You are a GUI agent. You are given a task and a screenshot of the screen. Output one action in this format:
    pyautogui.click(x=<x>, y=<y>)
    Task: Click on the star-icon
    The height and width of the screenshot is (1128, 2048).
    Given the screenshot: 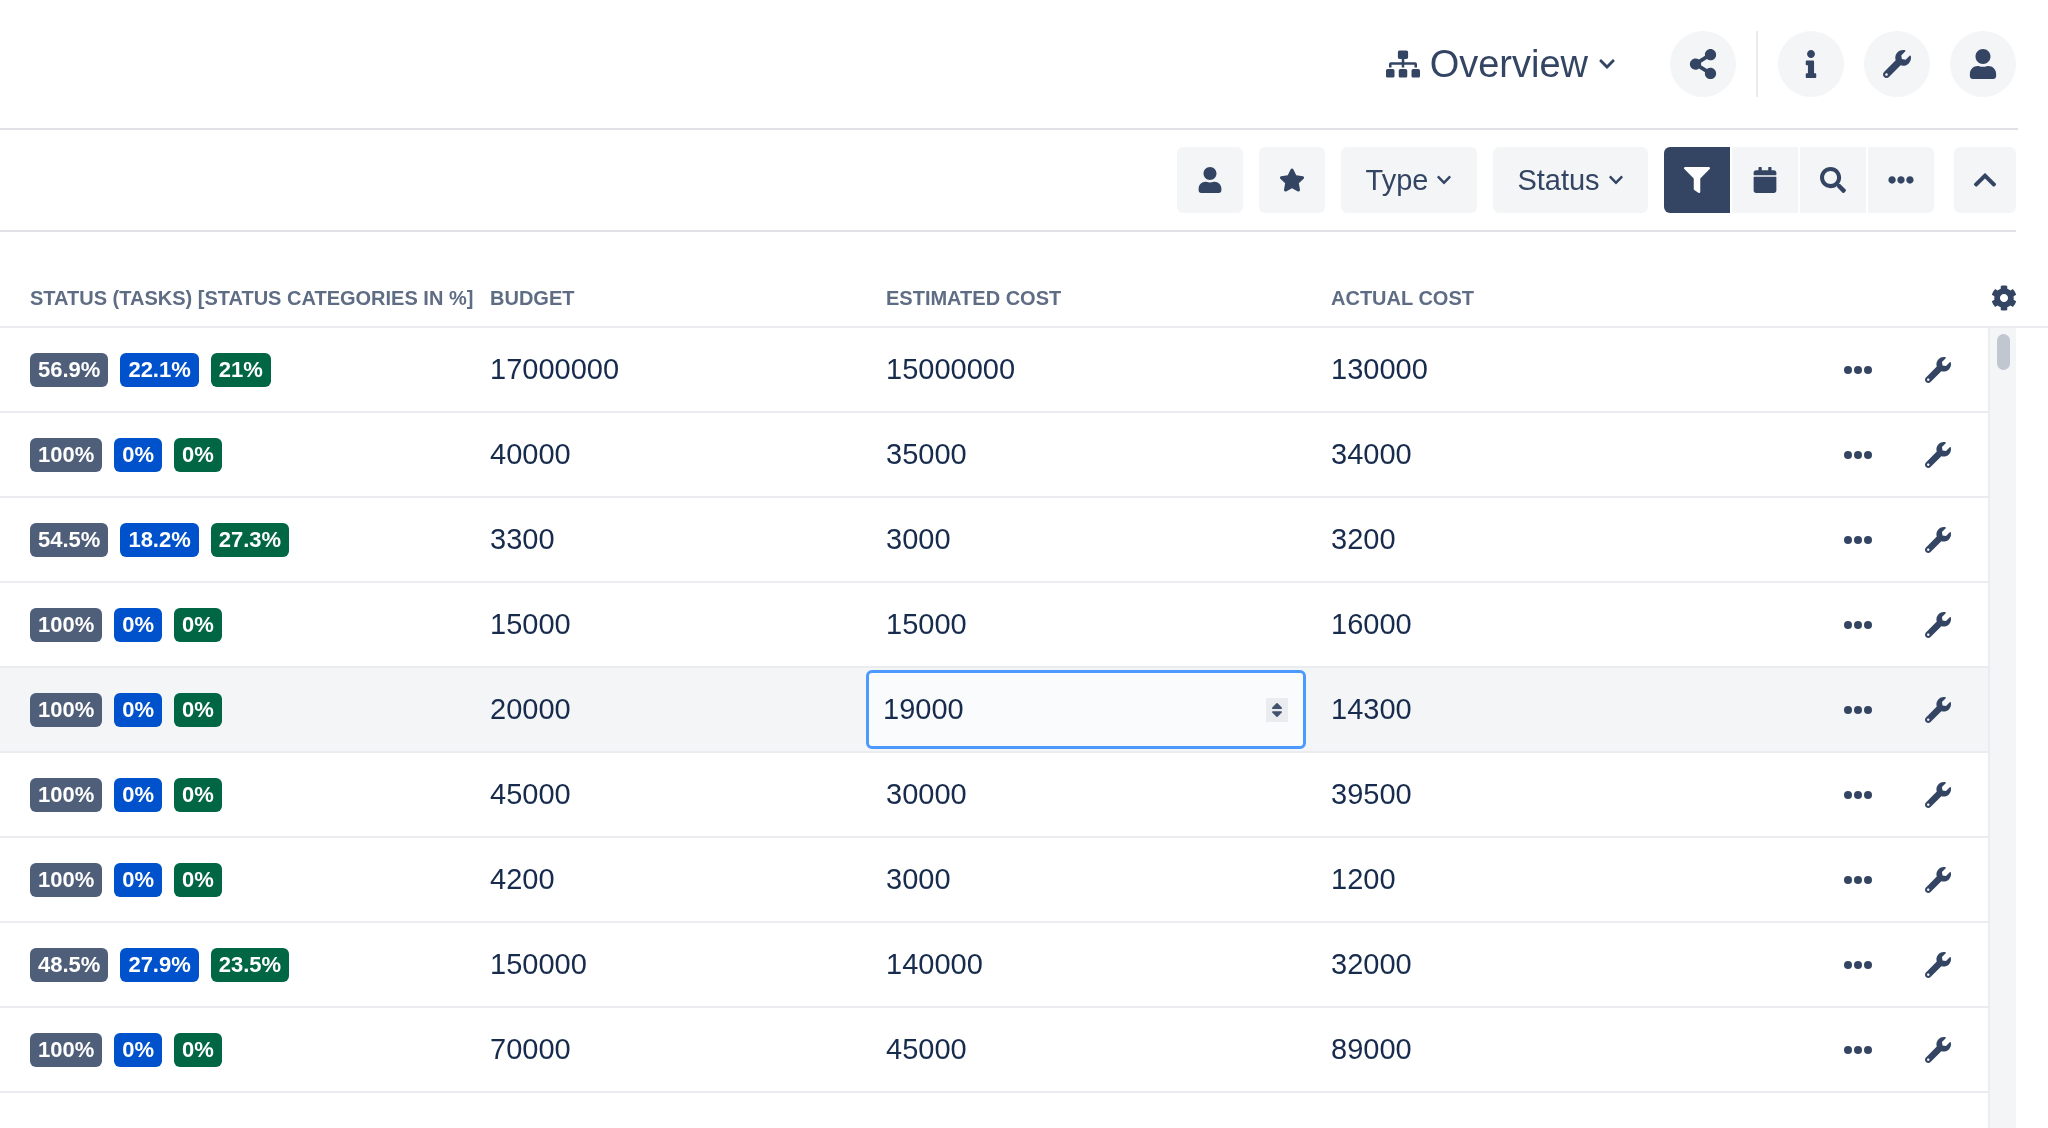 What is the action you would take?
    pyautogui.click(x=1292, y=180)
    